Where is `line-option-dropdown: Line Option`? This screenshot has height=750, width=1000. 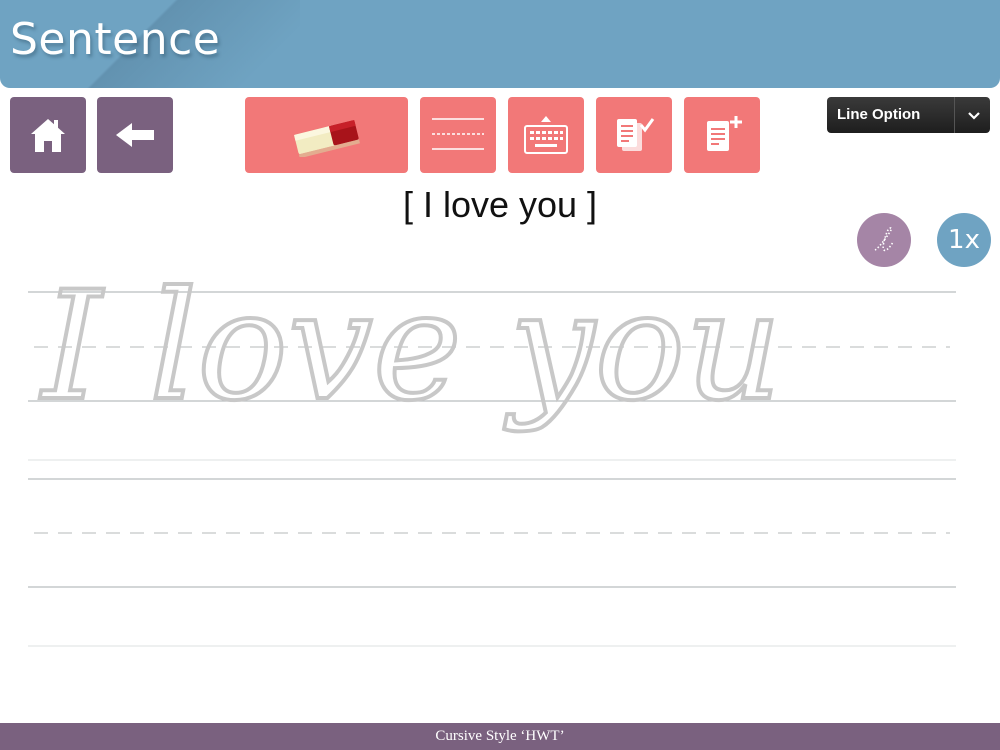 line-option-dropdown: Line Option is located at coordinates (908, 115).